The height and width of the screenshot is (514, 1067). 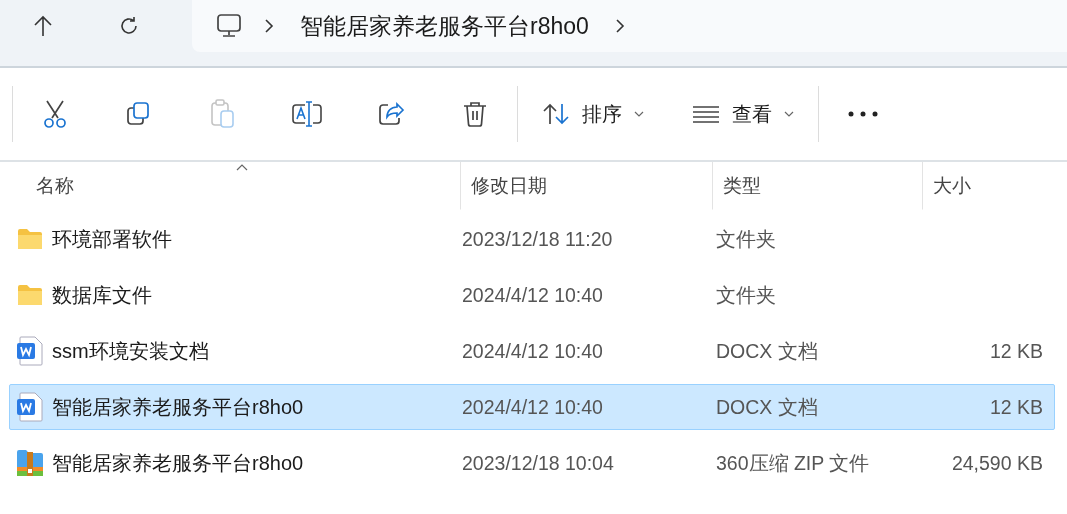 What do you see at coordinates (129, 26) in the screenshot?
I see `refresh-icon` at bounding box center [129, 26].